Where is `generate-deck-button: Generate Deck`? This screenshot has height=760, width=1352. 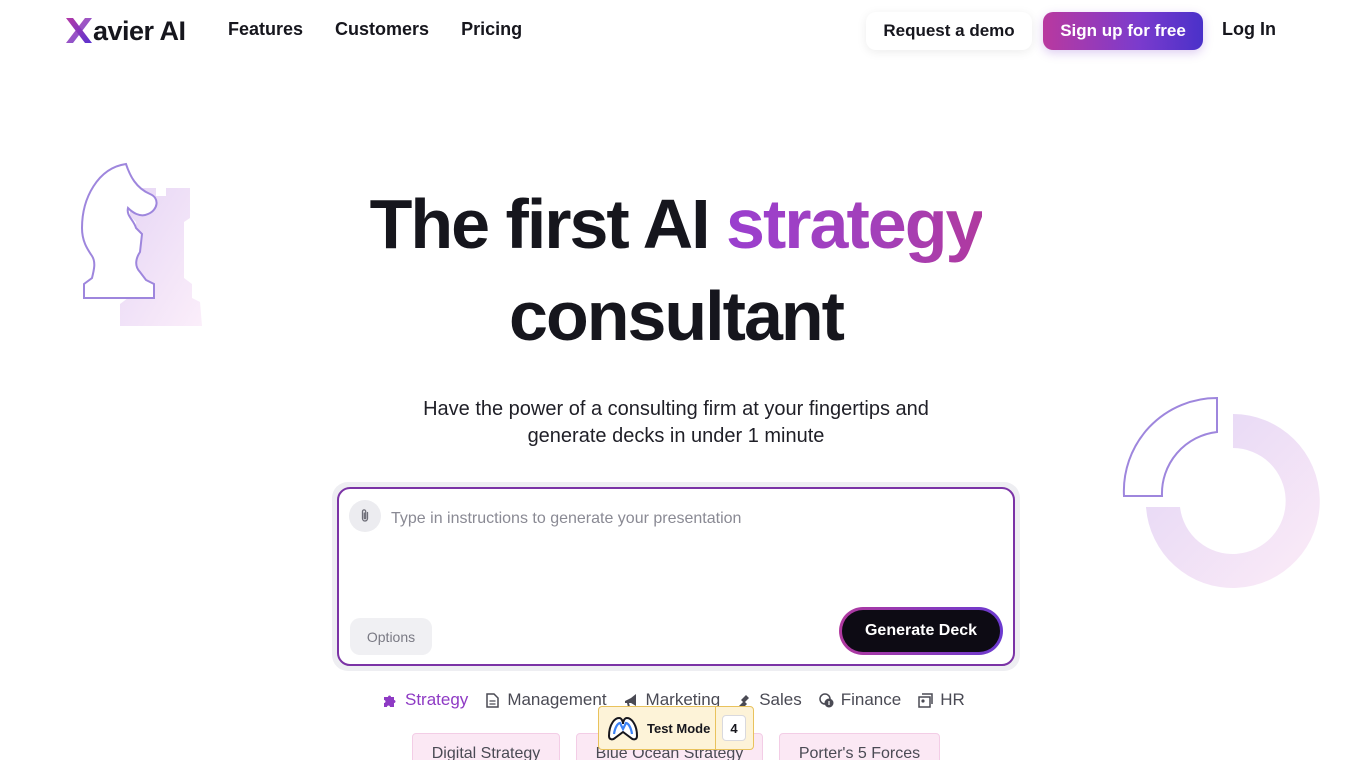 generate-deck-button: Generate Deck is located at coordinates (921, 631).